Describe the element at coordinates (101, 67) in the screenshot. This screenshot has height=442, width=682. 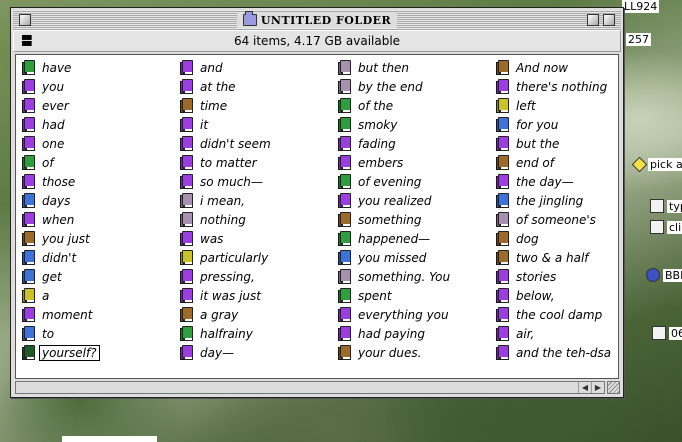
I see `list-item: have` at that location.